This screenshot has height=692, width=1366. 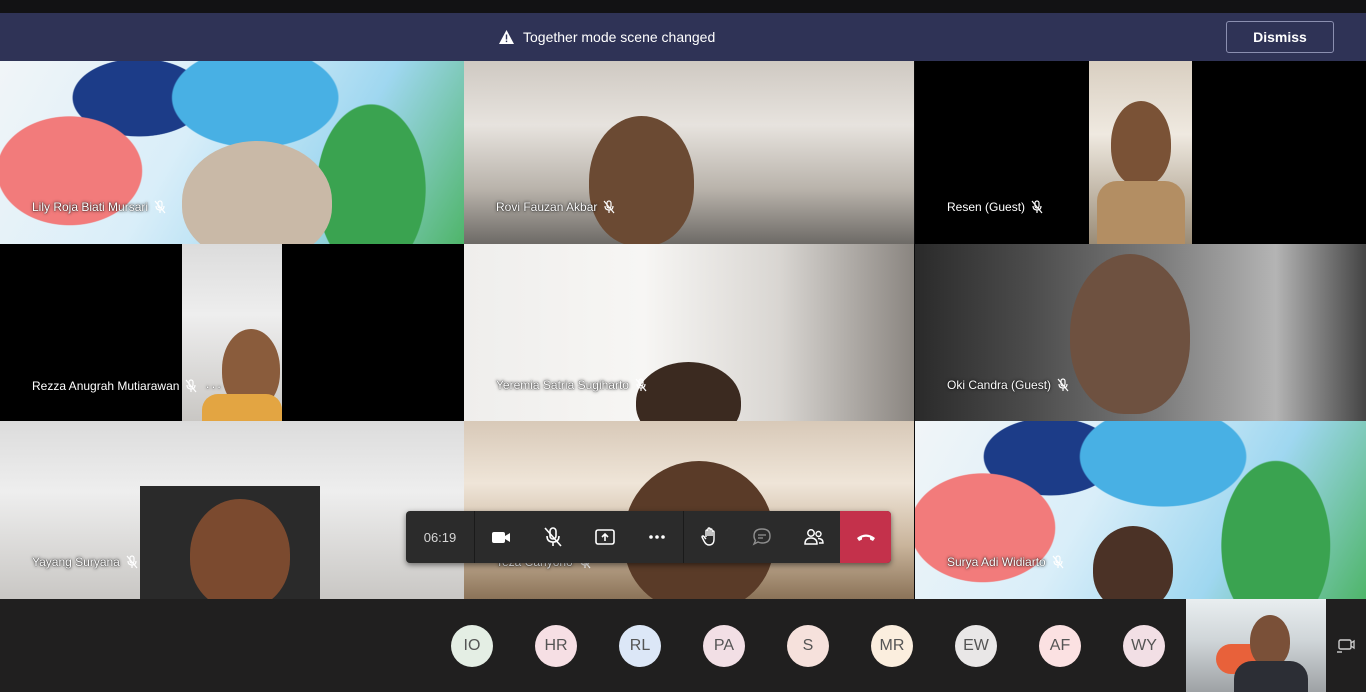 I want to click on avatar: PA, so click(x=724, y=646).